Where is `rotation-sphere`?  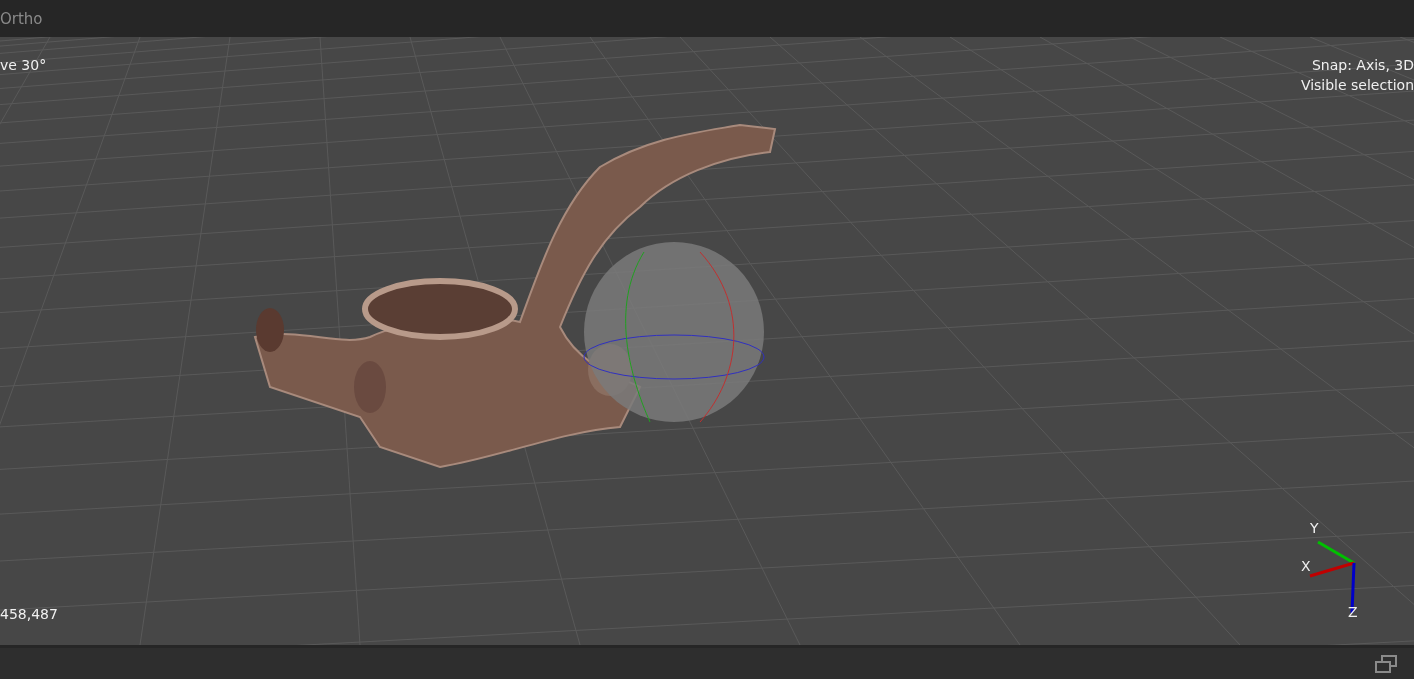
rotation-sphere is located at coordinates (674, 332).